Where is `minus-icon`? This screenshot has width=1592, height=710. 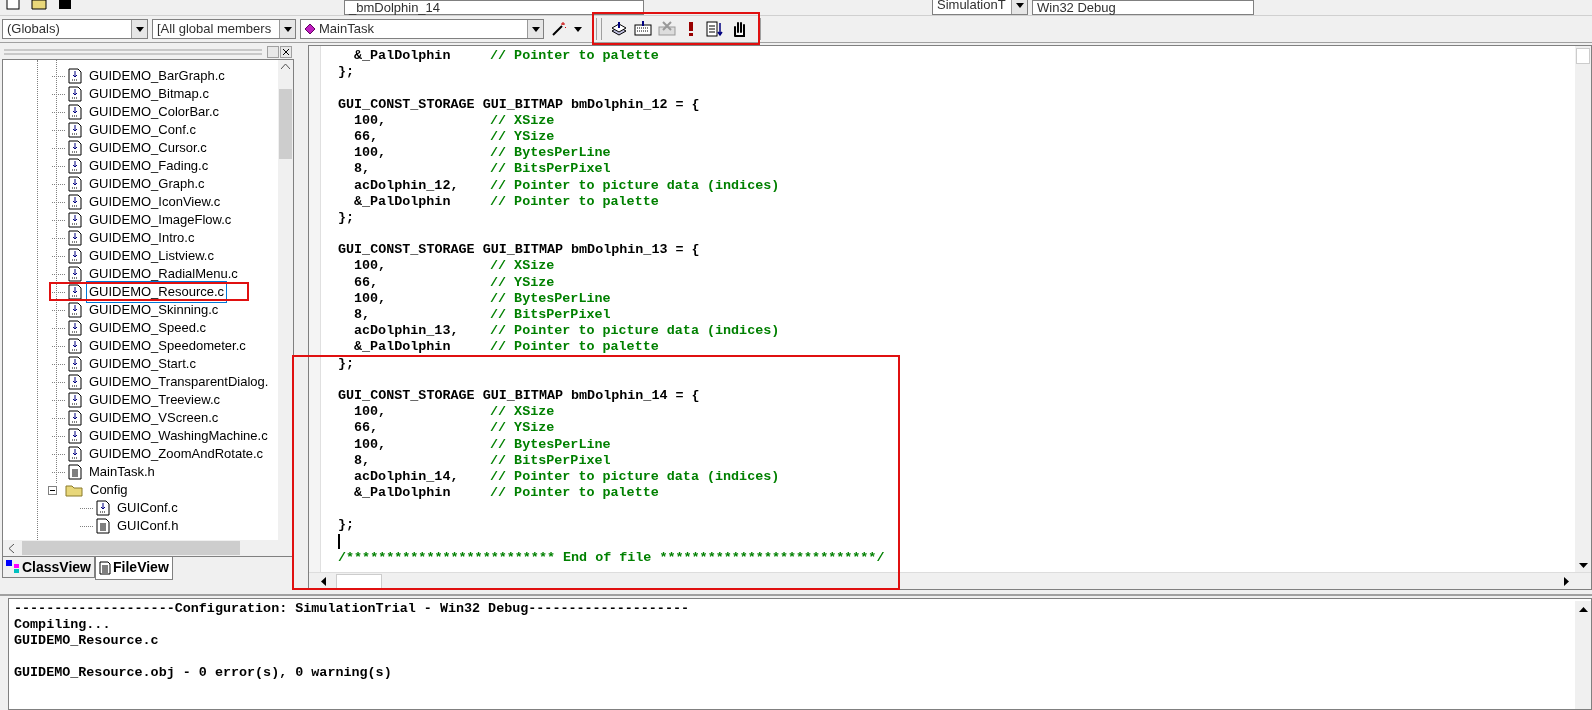 minus-icon is located at coordinates (52, 490).